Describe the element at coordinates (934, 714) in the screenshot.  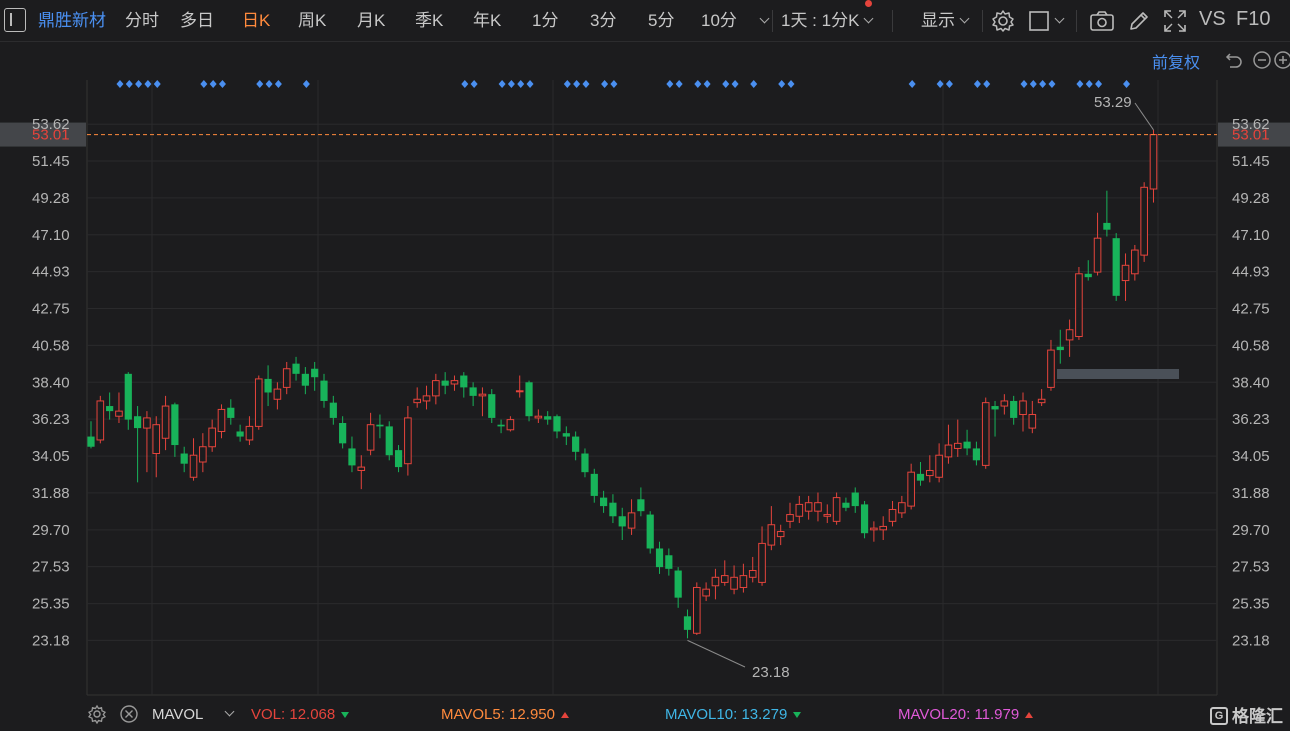
I see `mavol20-label: MAVOL20:` at that location.